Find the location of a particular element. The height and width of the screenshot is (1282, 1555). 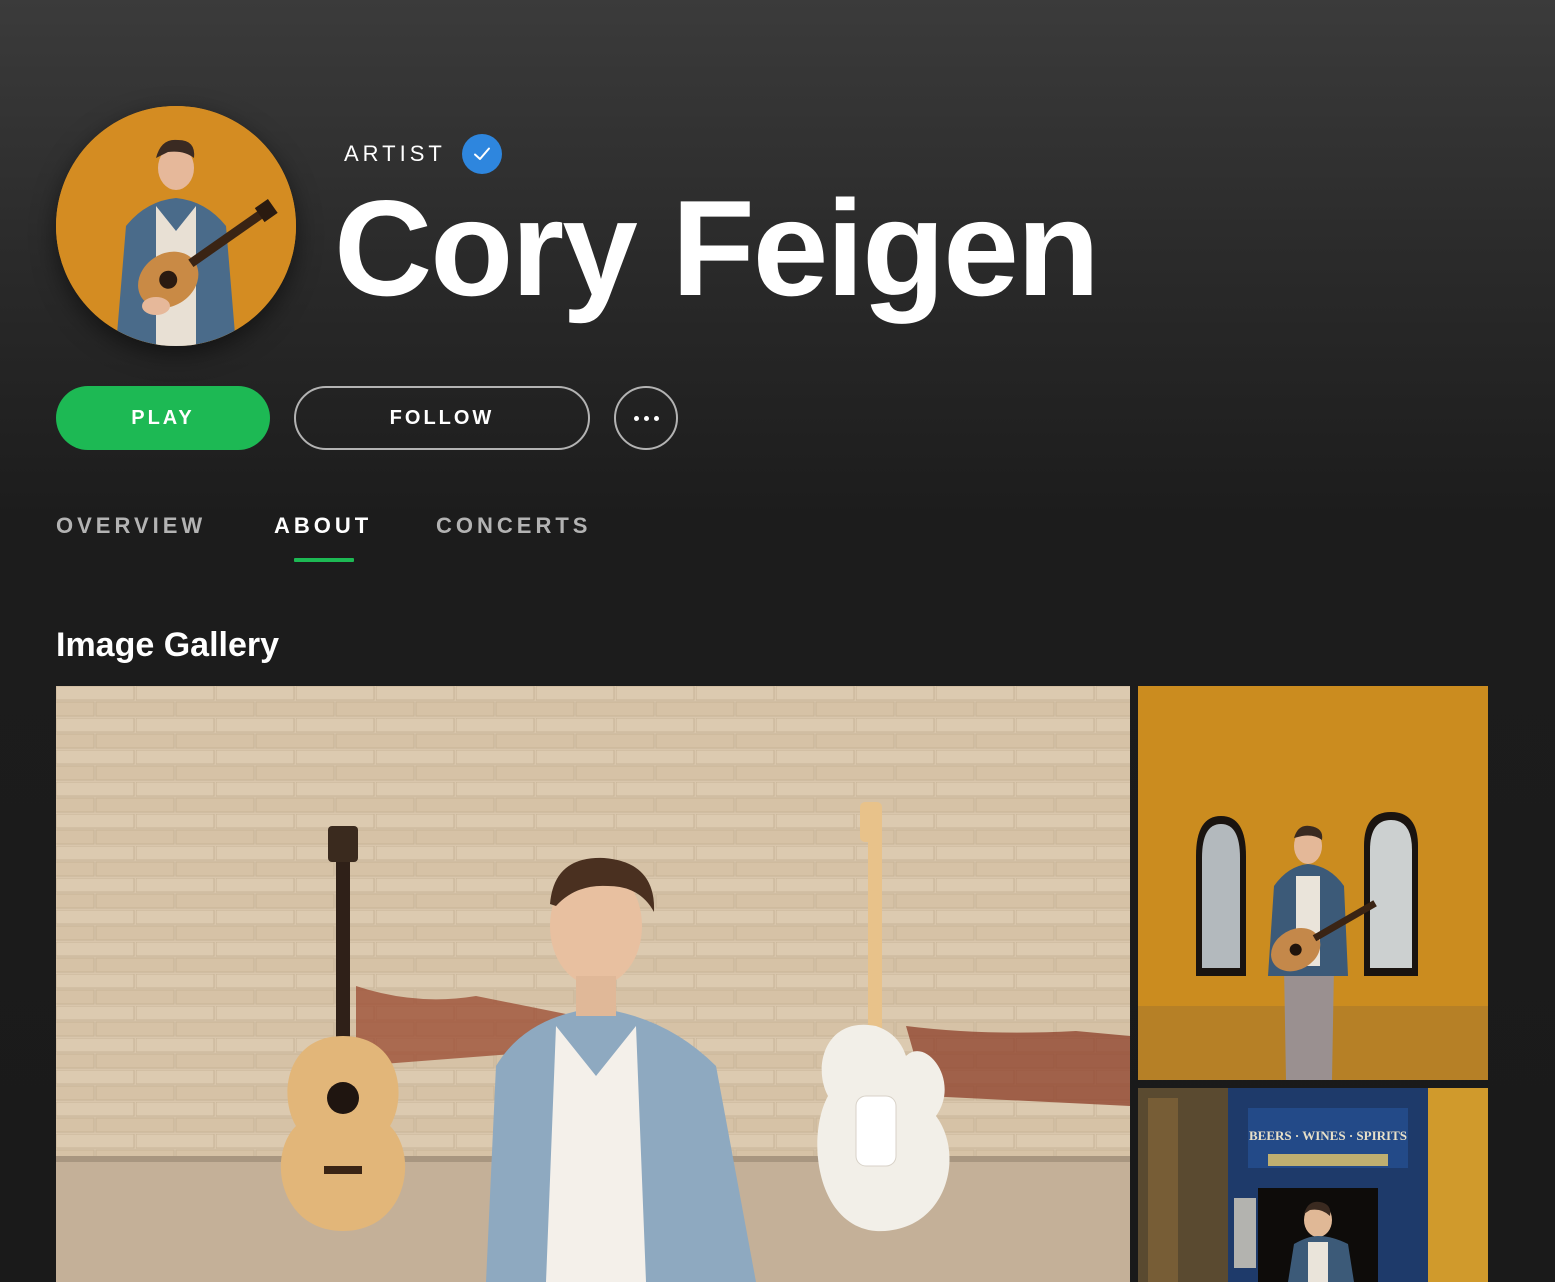

artist-type-label: ARTIST is located at coordinates (395, 153).